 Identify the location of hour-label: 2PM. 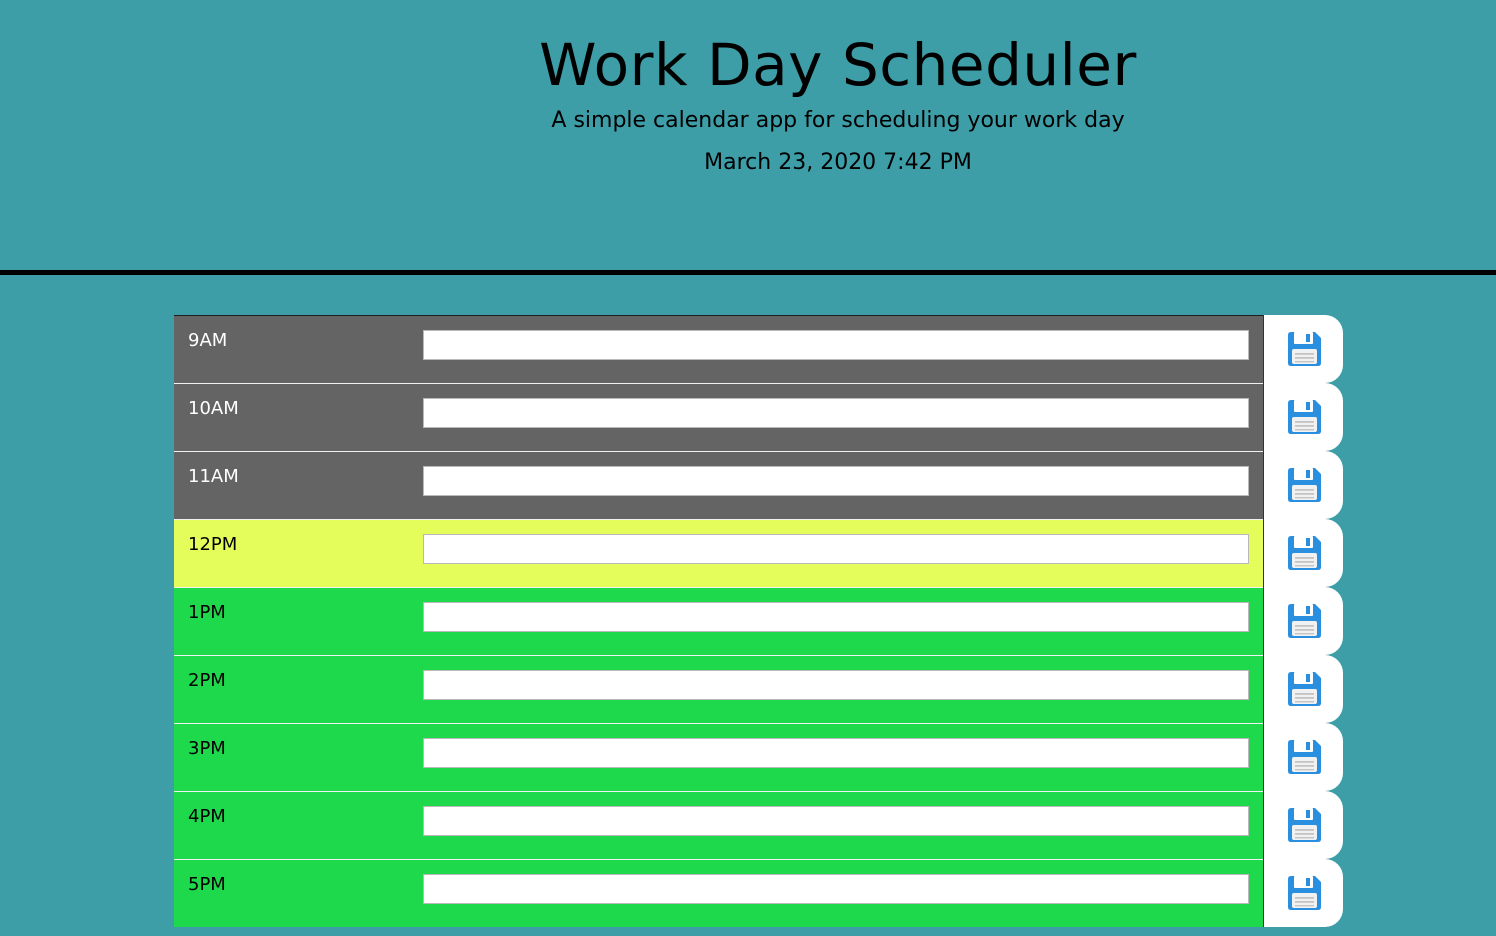
(207, 680).